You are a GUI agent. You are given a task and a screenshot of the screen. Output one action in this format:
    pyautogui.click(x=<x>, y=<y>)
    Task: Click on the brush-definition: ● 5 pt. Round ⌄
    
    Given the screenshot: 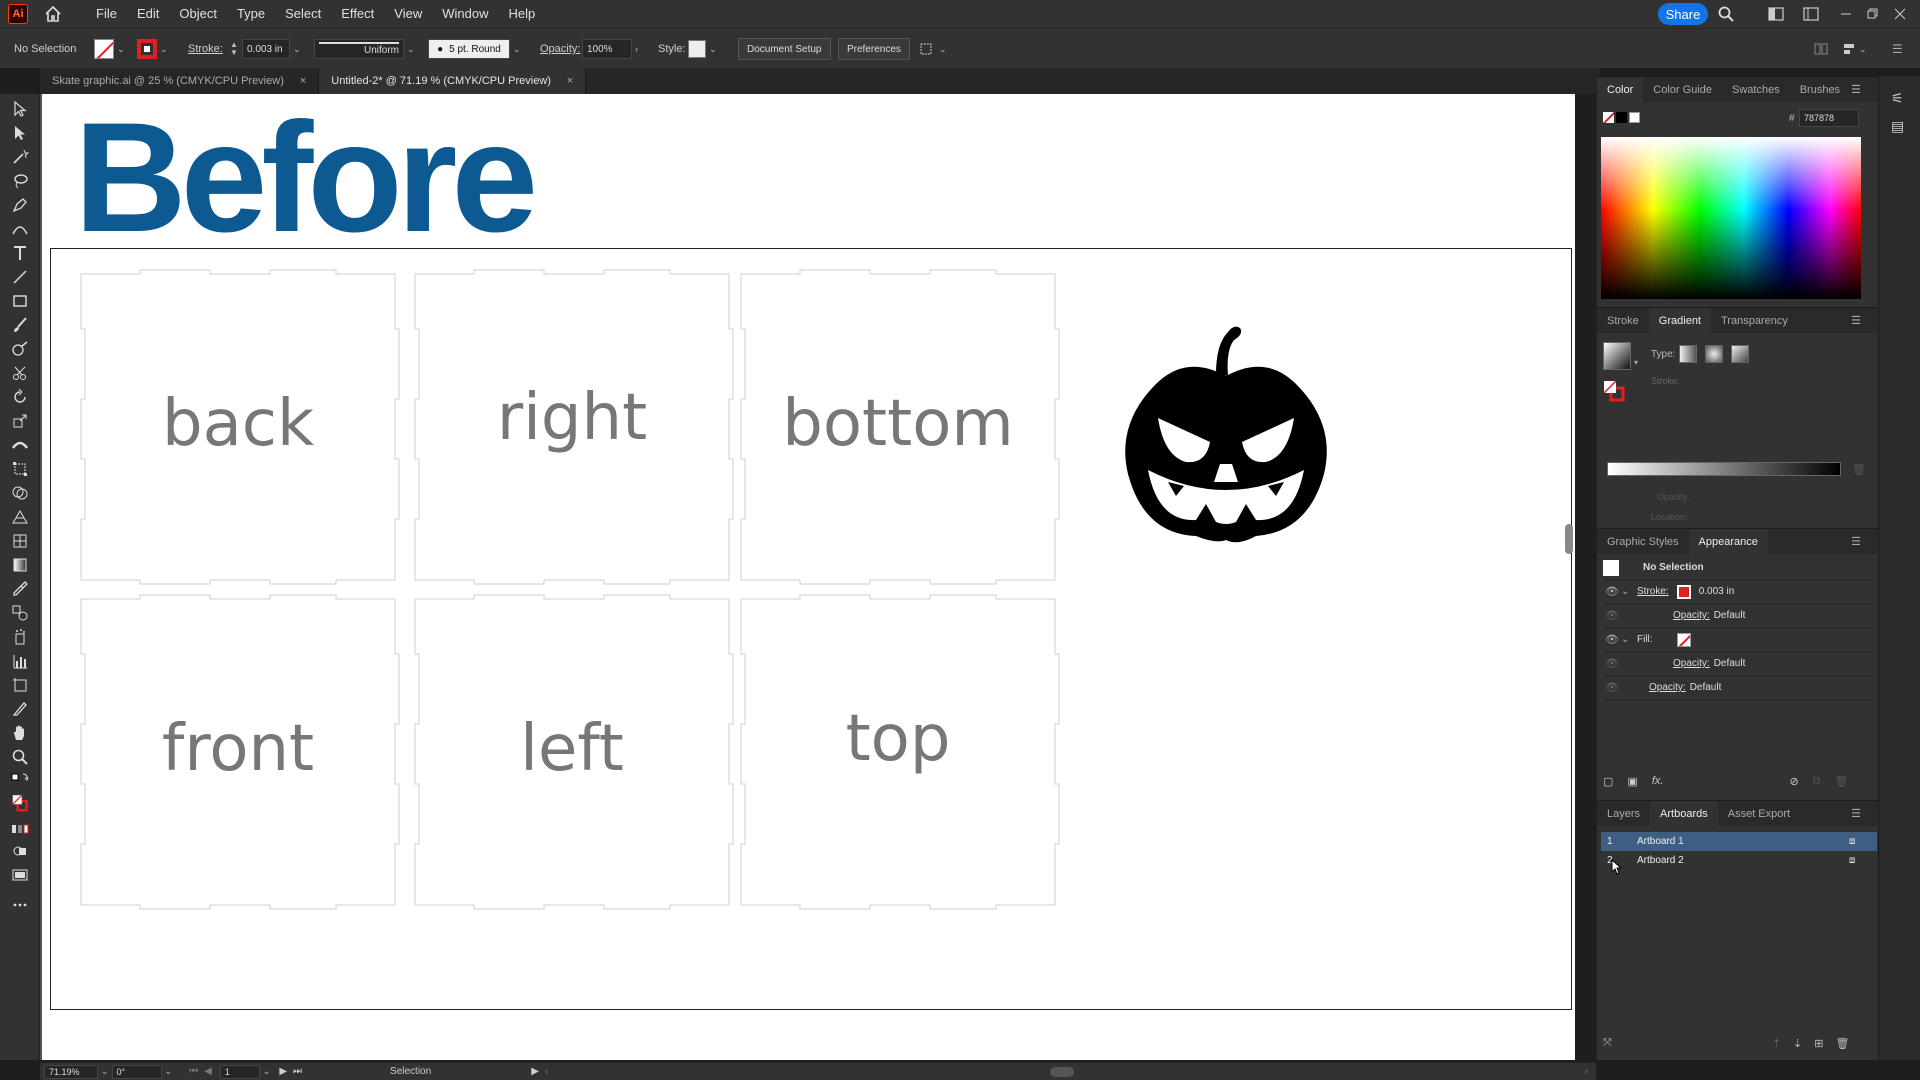 What is the action you would take?
    pyautogui.click(x=476, y=49)
    